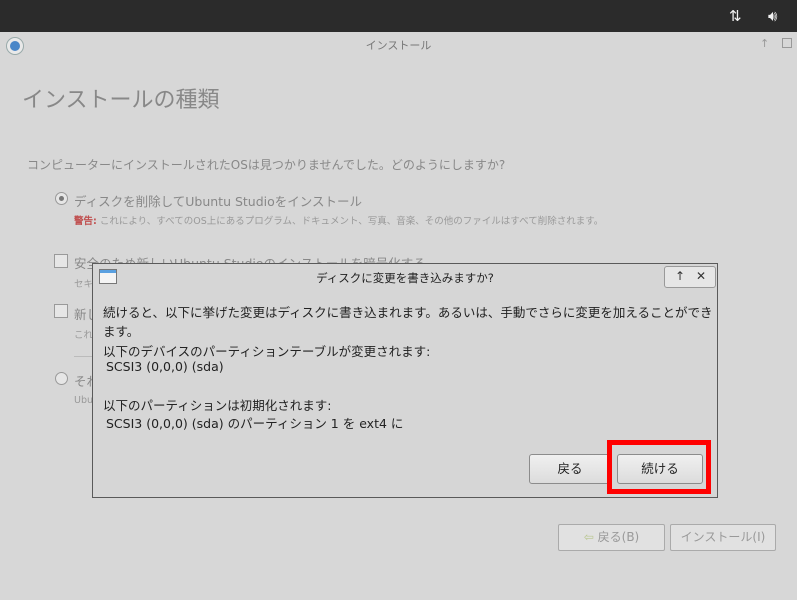  What do you see at coordinates (588, 537) in the screenshot?
I see `back-arrow-icon: ⇦` at bounding box center [588, 537].